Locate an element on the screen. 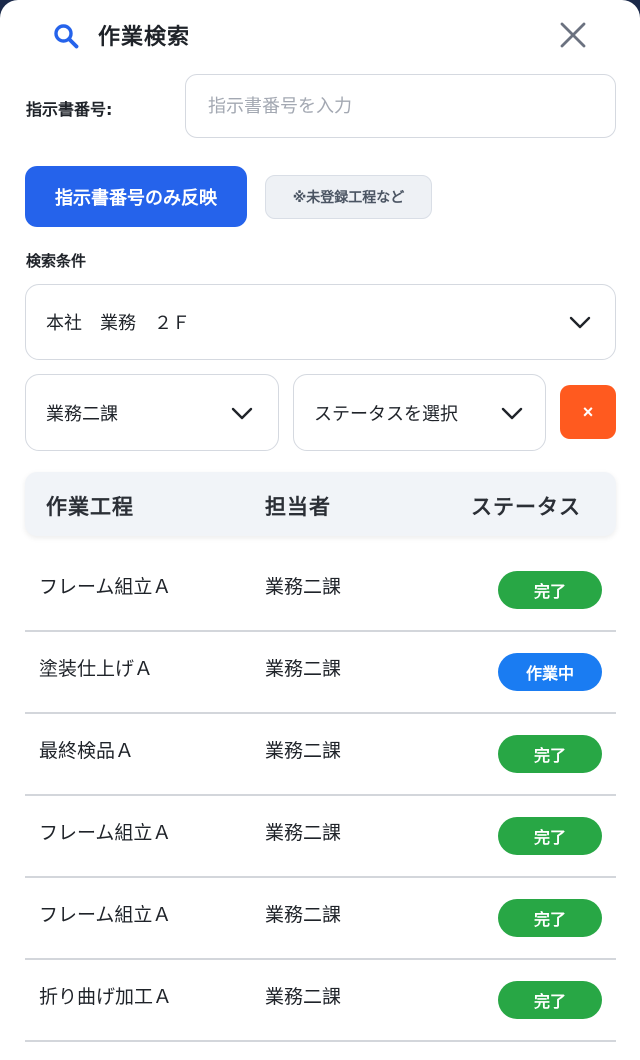 The height and width of the screenshot is (1060, 640). table-row: 塗装仕上げＡ 業務二課 作業中 is located at coordinates (320, 673).